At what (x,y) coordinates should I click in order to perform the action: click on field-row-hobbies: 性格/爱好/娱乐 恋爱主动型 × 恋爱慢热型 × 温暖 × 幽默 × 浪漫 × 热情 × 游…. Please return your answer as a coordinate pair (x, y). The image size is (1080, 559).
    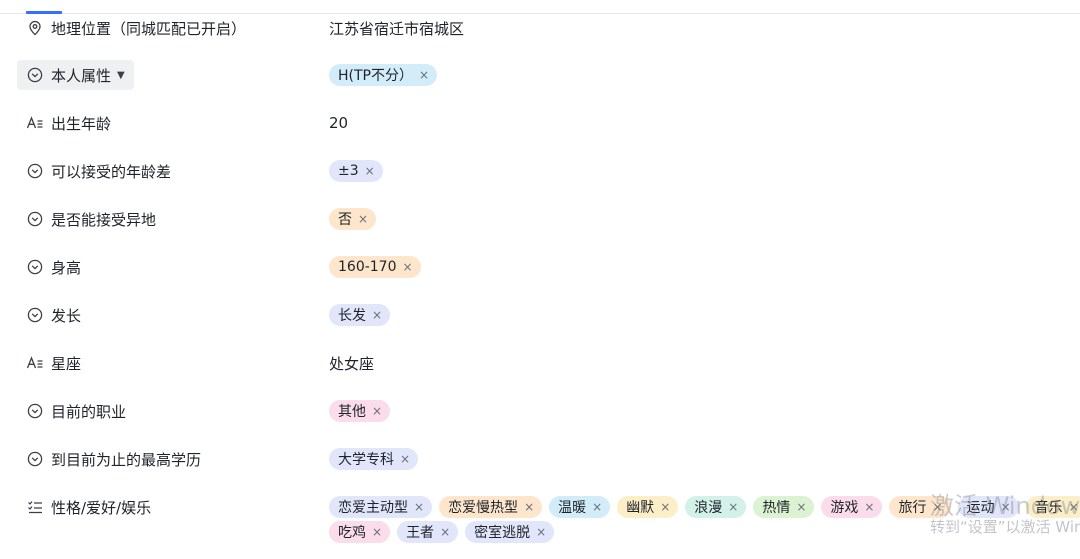
    Looking at the image, I should click on (540, 522).